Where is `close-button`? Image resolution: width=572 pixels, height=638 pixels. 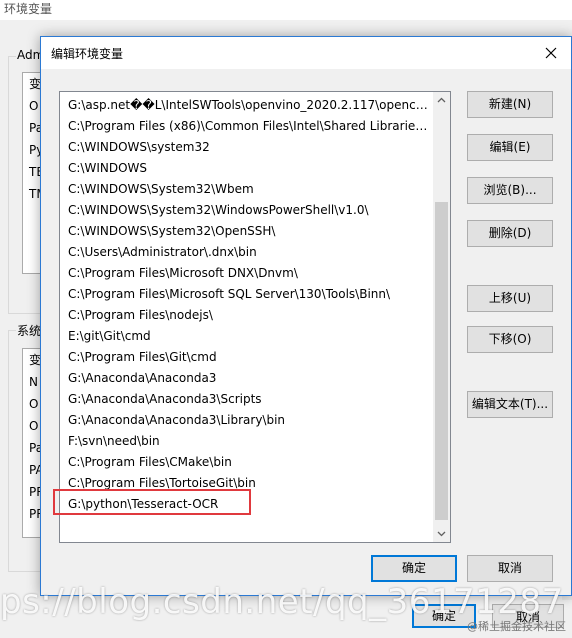 close-button is located at coordinates (551, 53).